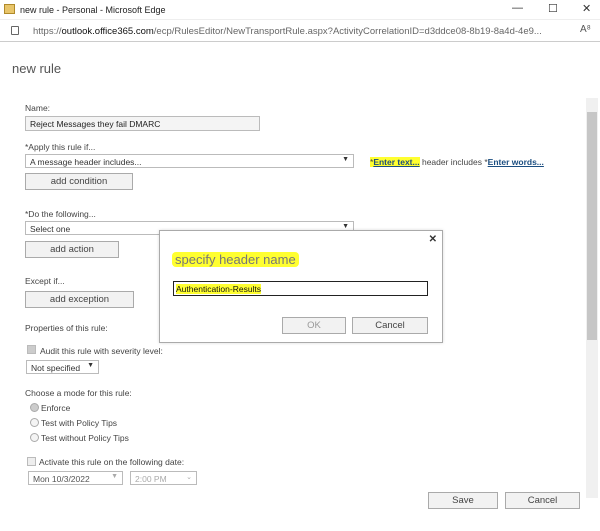 The image size is (600, 531). What do you see at coordinates (390, 325) in the screenshot?
I see `dialog-cancel-button: Cancel` at bounding box center [390, 325].